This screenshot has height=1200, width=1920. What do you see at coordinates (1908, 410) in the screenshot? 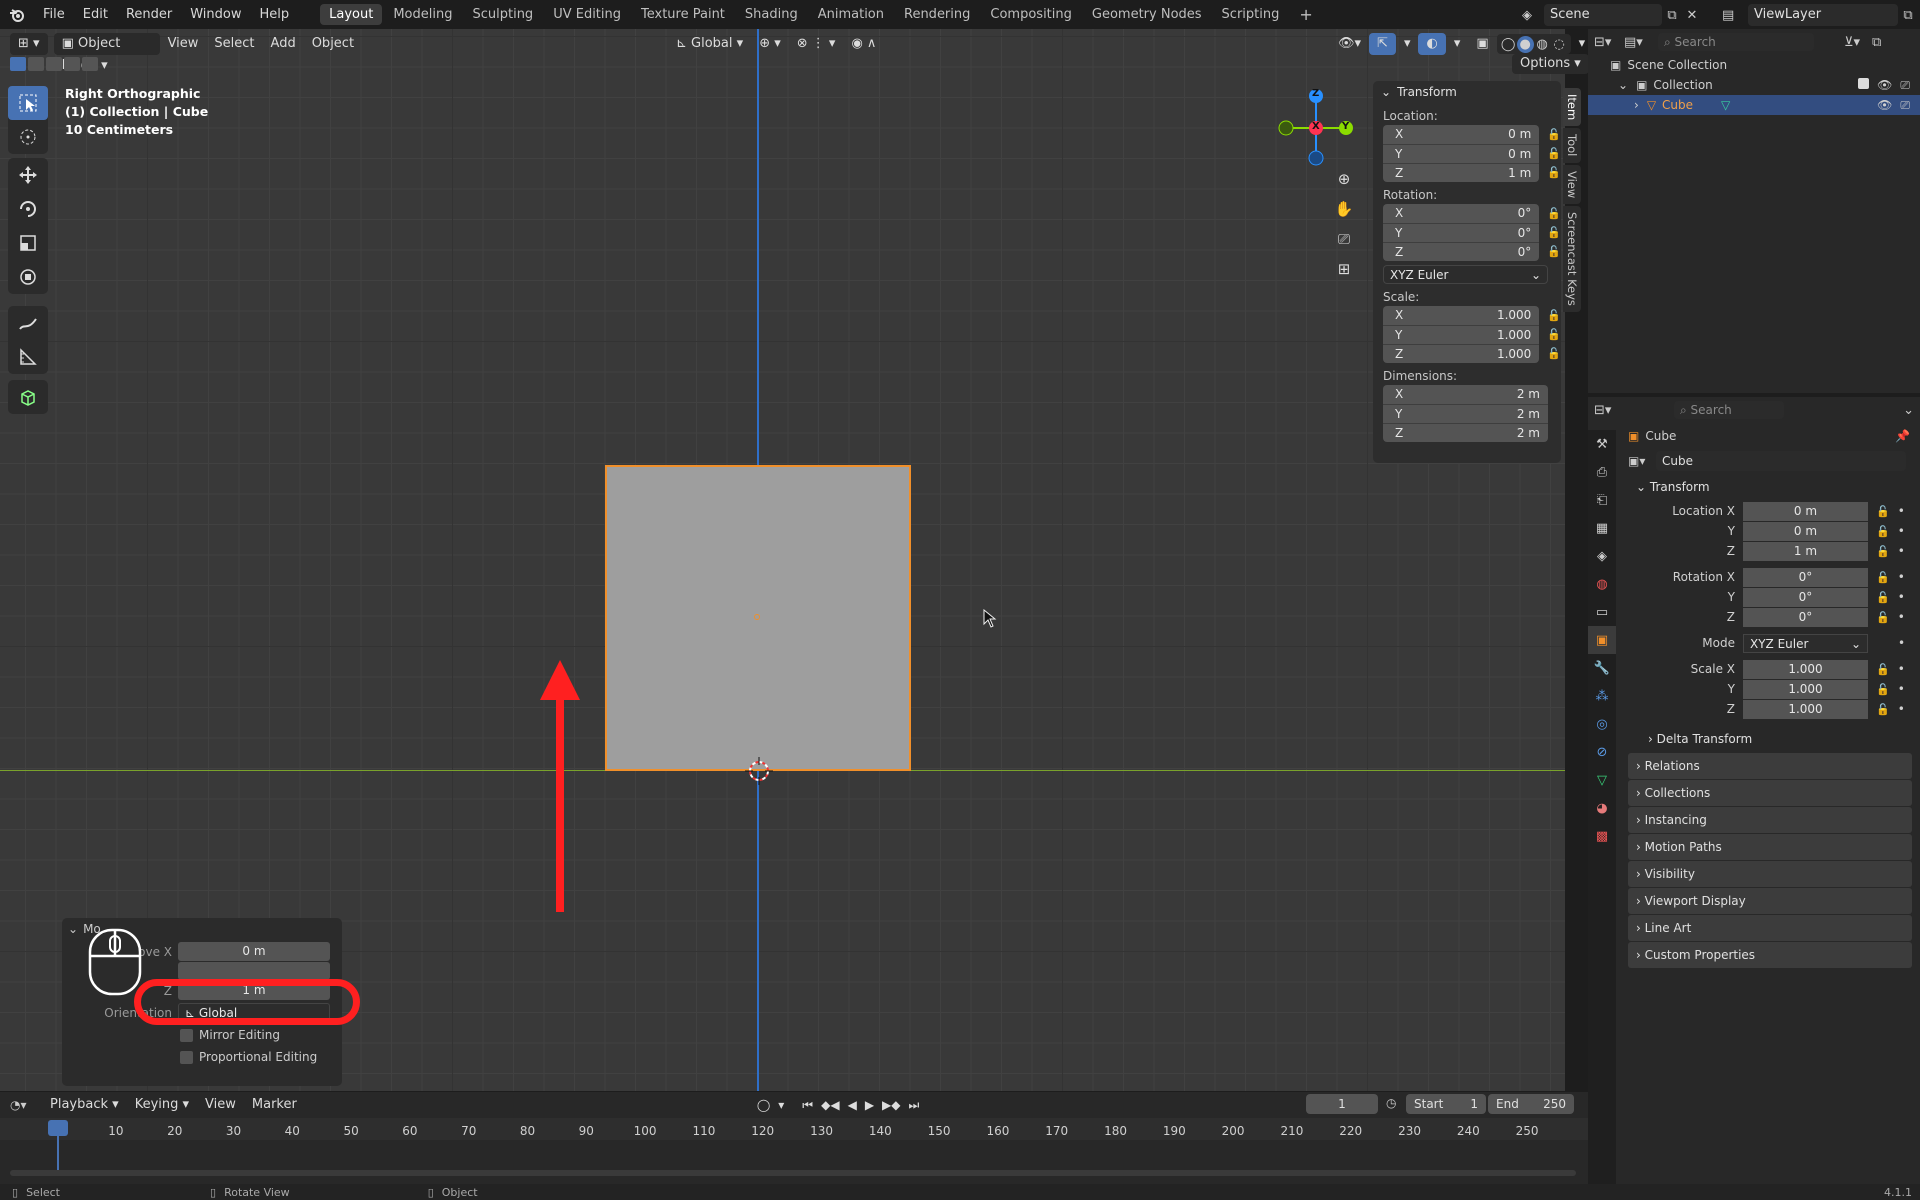
I see `chevron-down-icon: ⌄` at bounding box center [1908, 410].